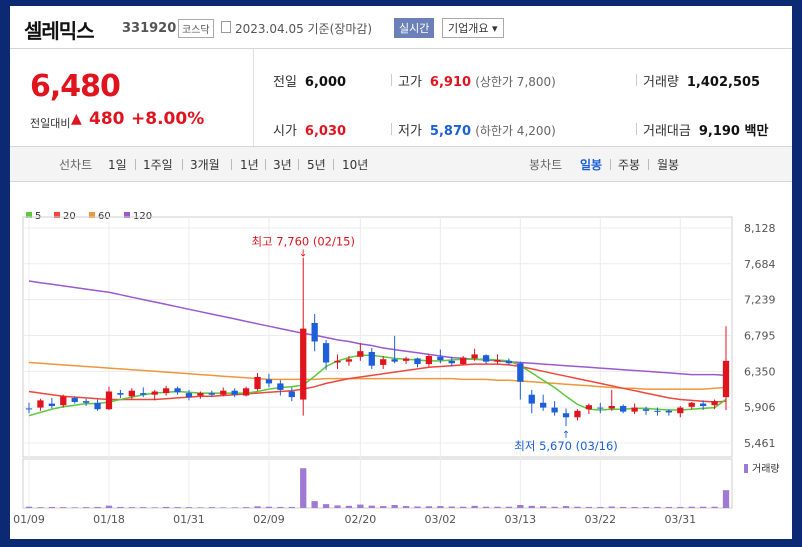 The image size is (802, 547). What do you see at coordinates (355, 164) in the screenshot?
I see `tab-10y: 10년` at bounding box center [355, 164].